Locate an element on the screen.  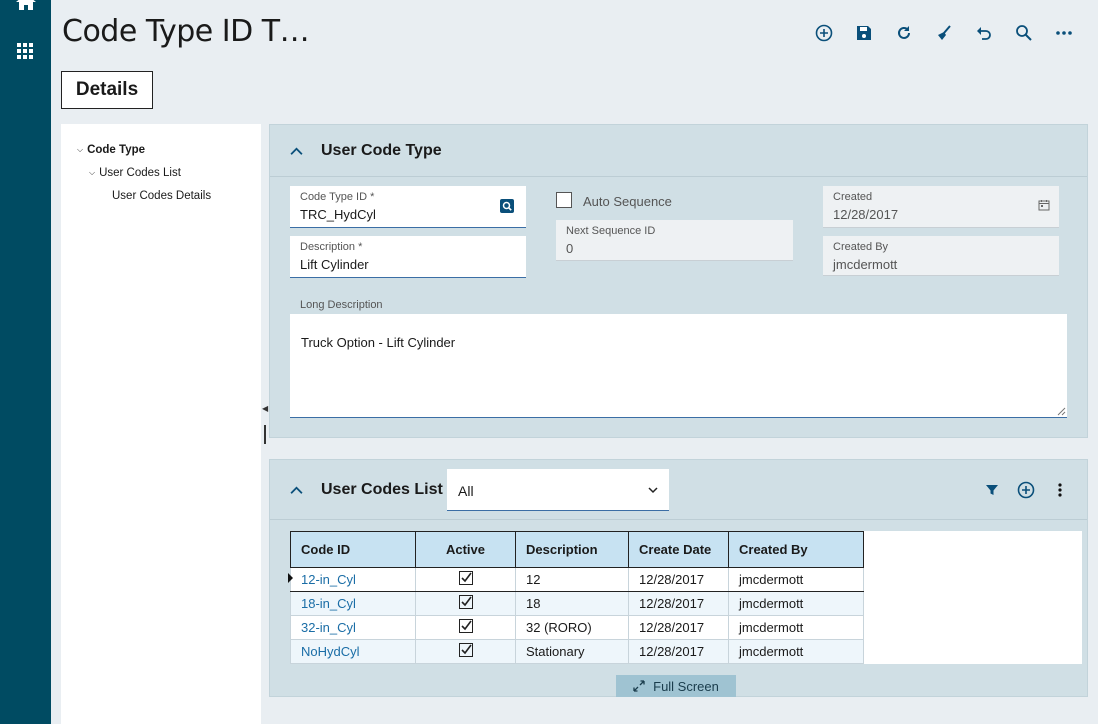
field-value: 12/28/2017 is located at coordinates (866, 214).